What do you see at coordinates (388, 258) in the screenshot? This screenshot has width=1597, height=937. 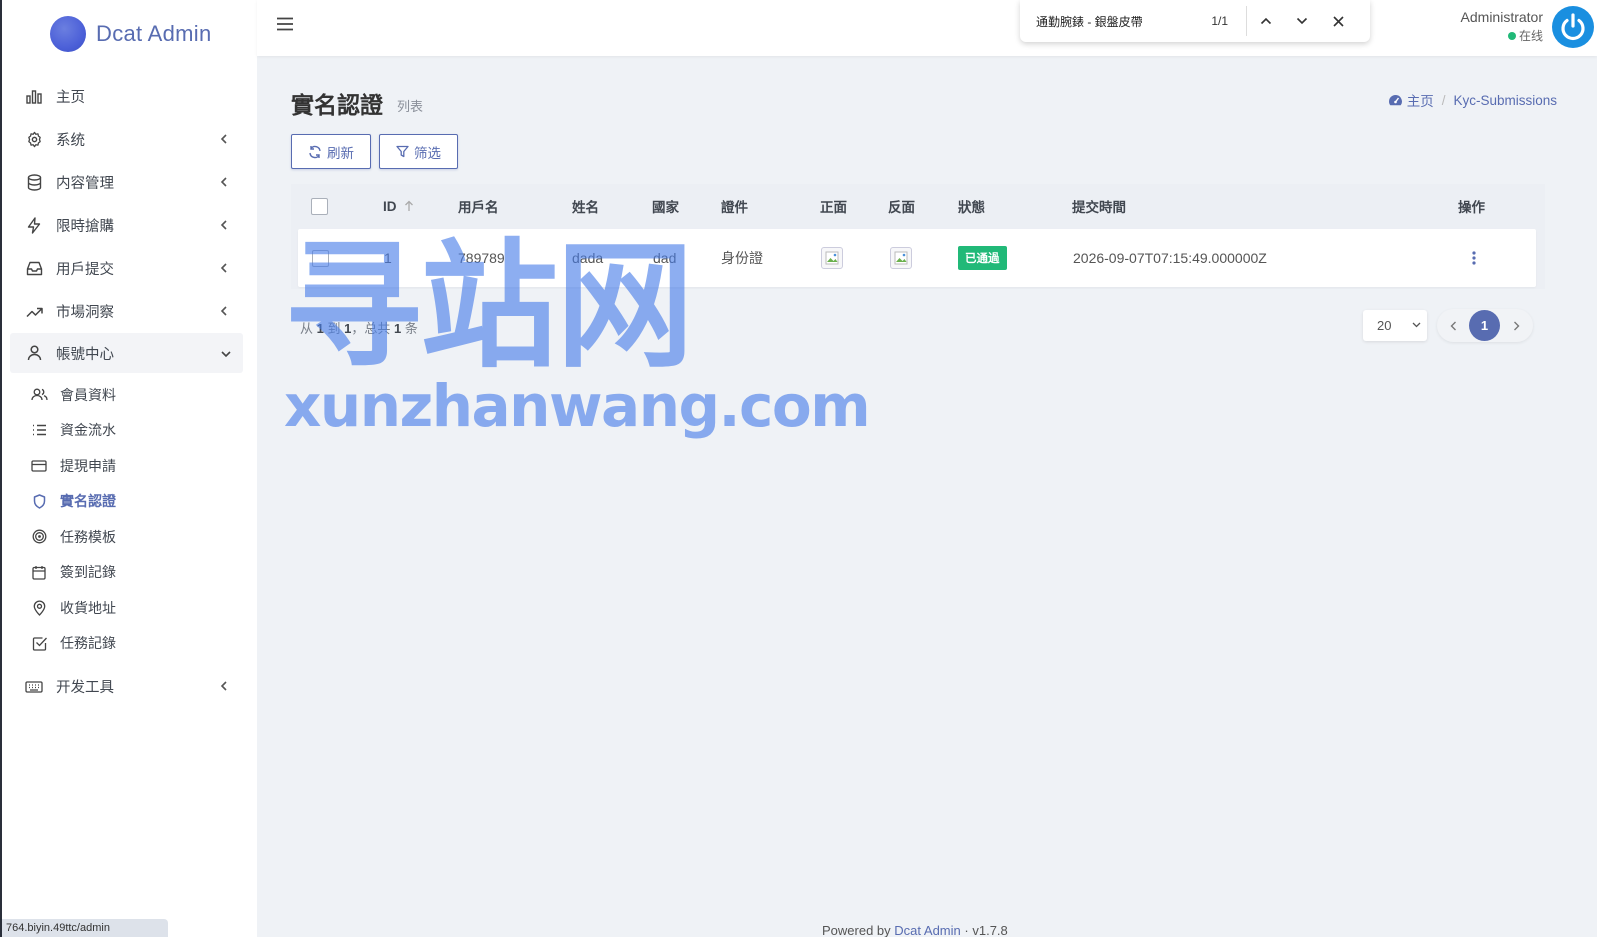 I see `cell-id: 1` at bounding box center [388, 258].